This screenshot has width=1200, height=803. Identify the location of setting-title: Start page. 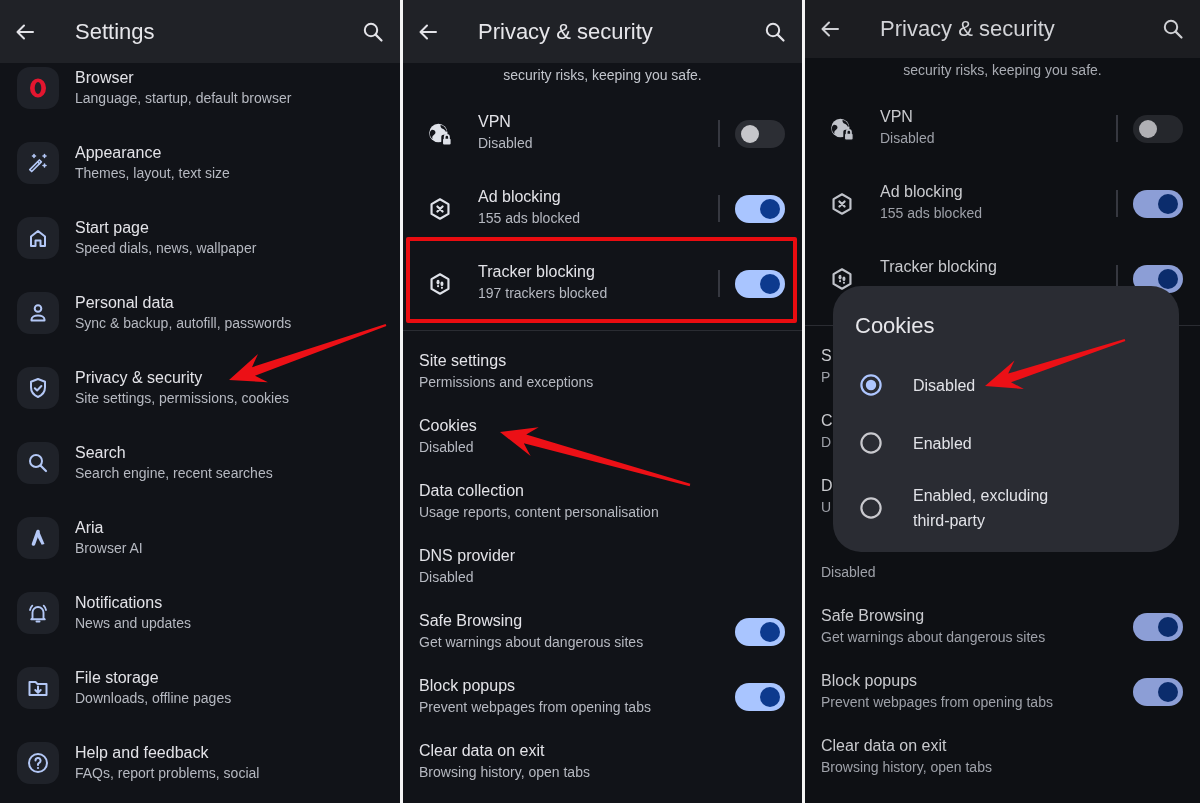
(112, 228).